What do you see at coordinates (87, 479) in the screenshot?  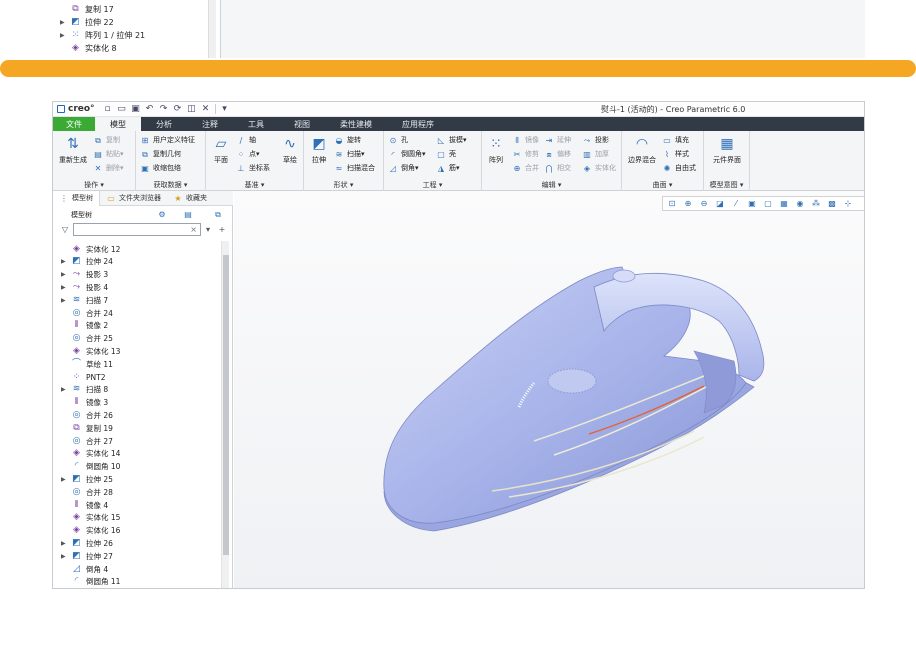 I see `tree-item: ▶ ◩ 拉伸 25` at bounding box center [87, 479].